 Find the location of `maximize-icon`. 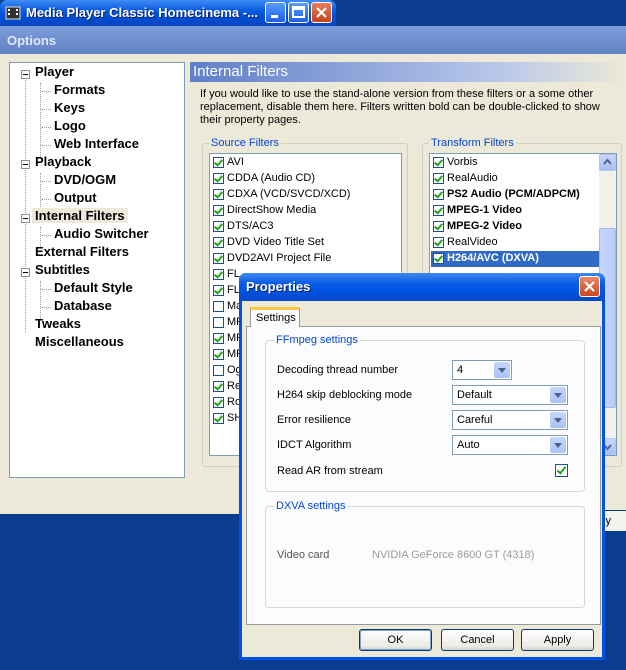

maximize-icon is located at coordinates (298, 12).